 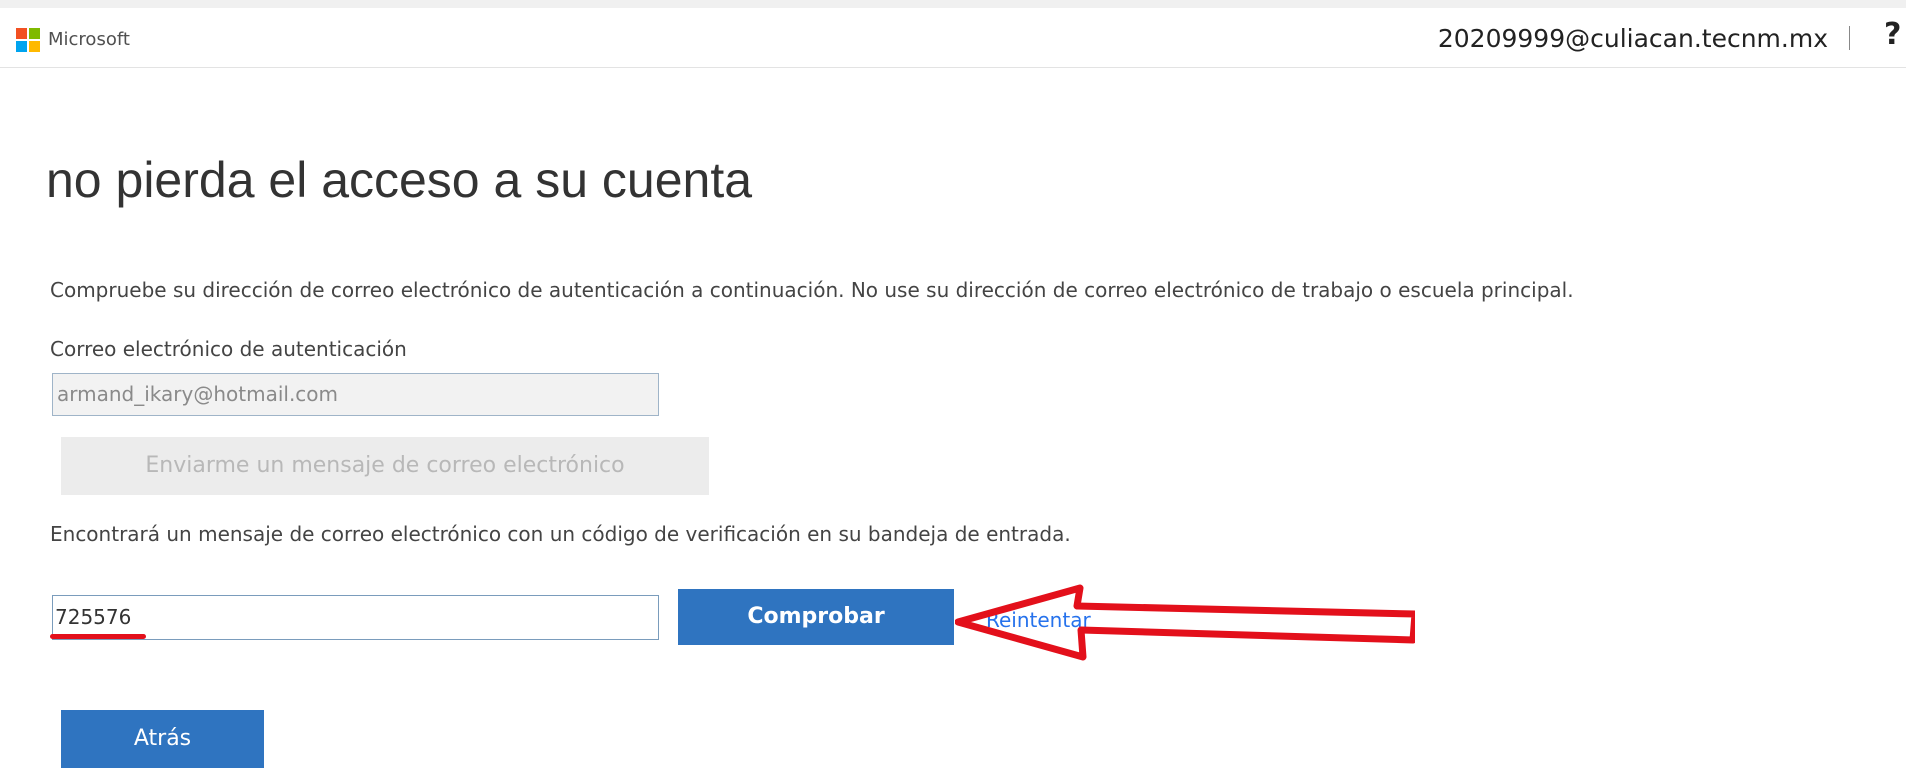 I want to click on auth-email-field: armand_ikary@hotmail.com, so click(x=355, y=394).